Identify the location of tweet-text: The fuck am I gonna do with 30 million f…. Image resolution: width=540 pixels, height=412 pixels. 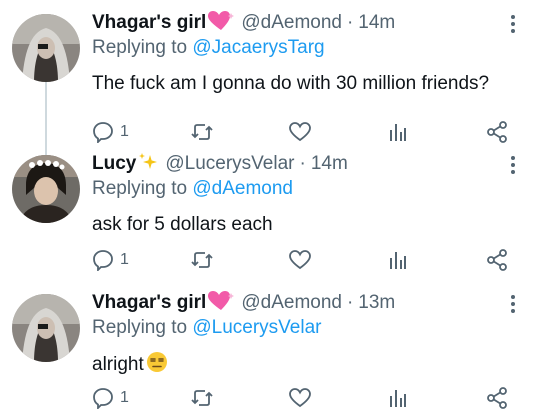
(291, 83).